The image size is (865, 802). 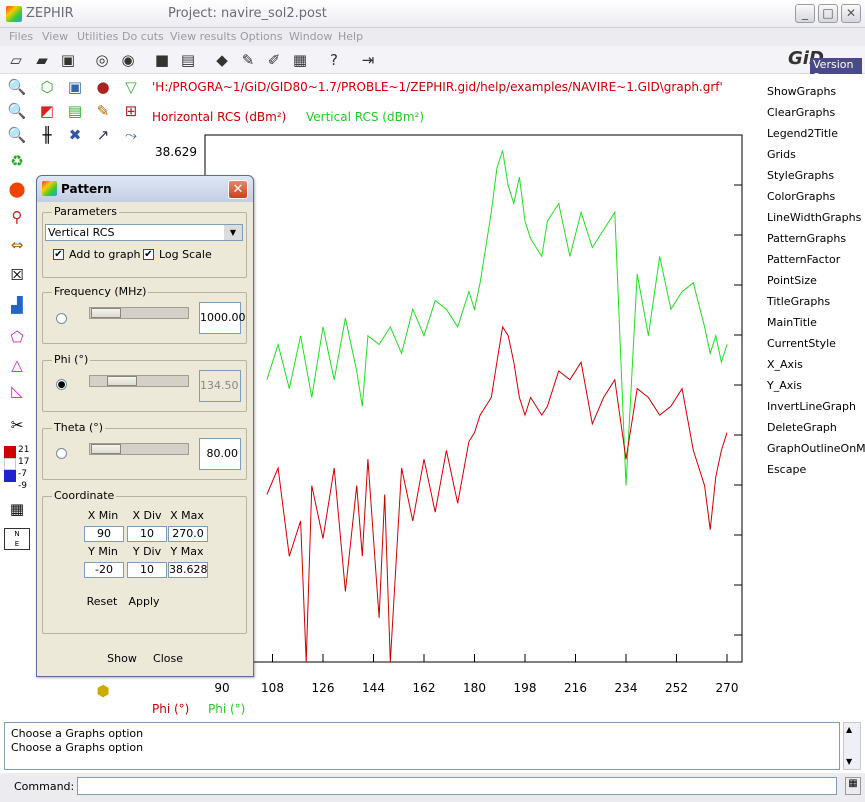 What do you see at coordinates (373, 688) in the screenshot?
I see `x-tick-label: 144` at bounding box center [373, 688].